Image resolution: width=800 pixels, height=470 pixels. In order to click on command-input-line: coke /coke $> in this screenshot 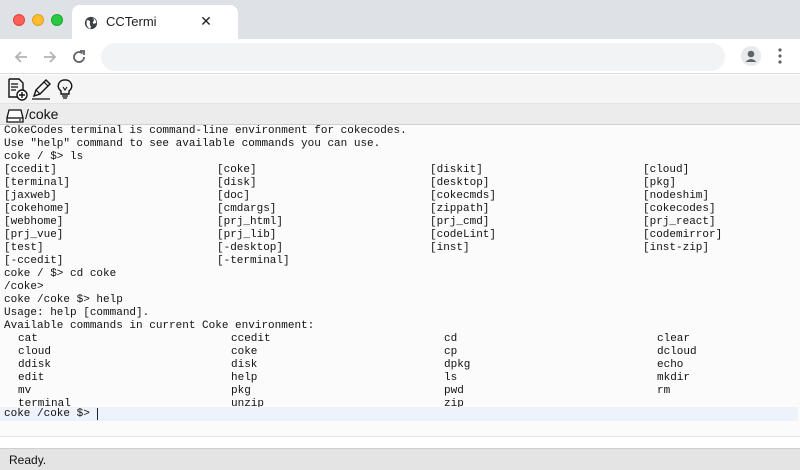, I will do `click(399, 414)`.